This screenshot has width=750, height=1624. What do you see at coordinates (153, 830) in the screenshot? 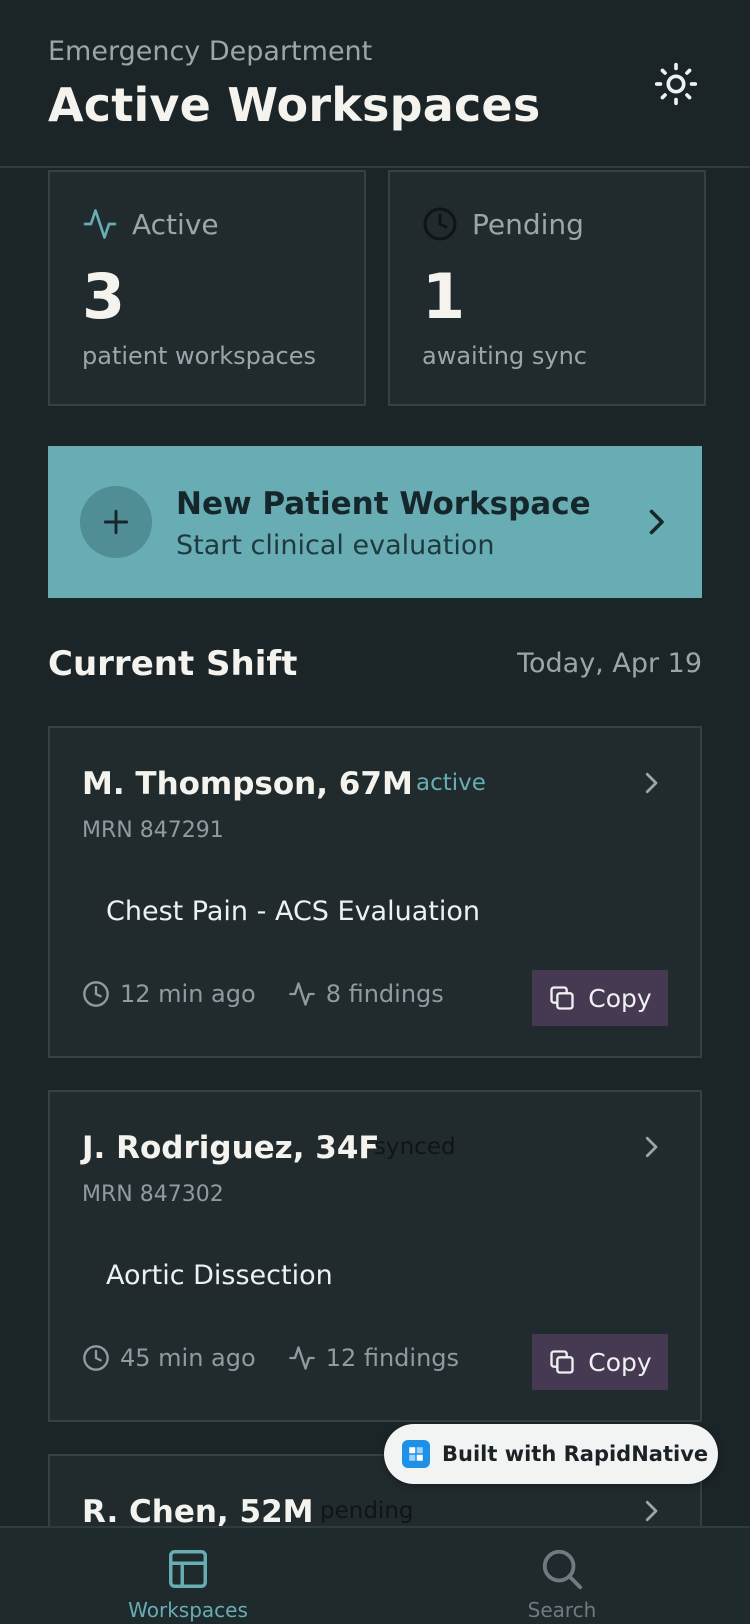
I see `patient-mrn: MRN 847291` at bounding box center [153, 830].